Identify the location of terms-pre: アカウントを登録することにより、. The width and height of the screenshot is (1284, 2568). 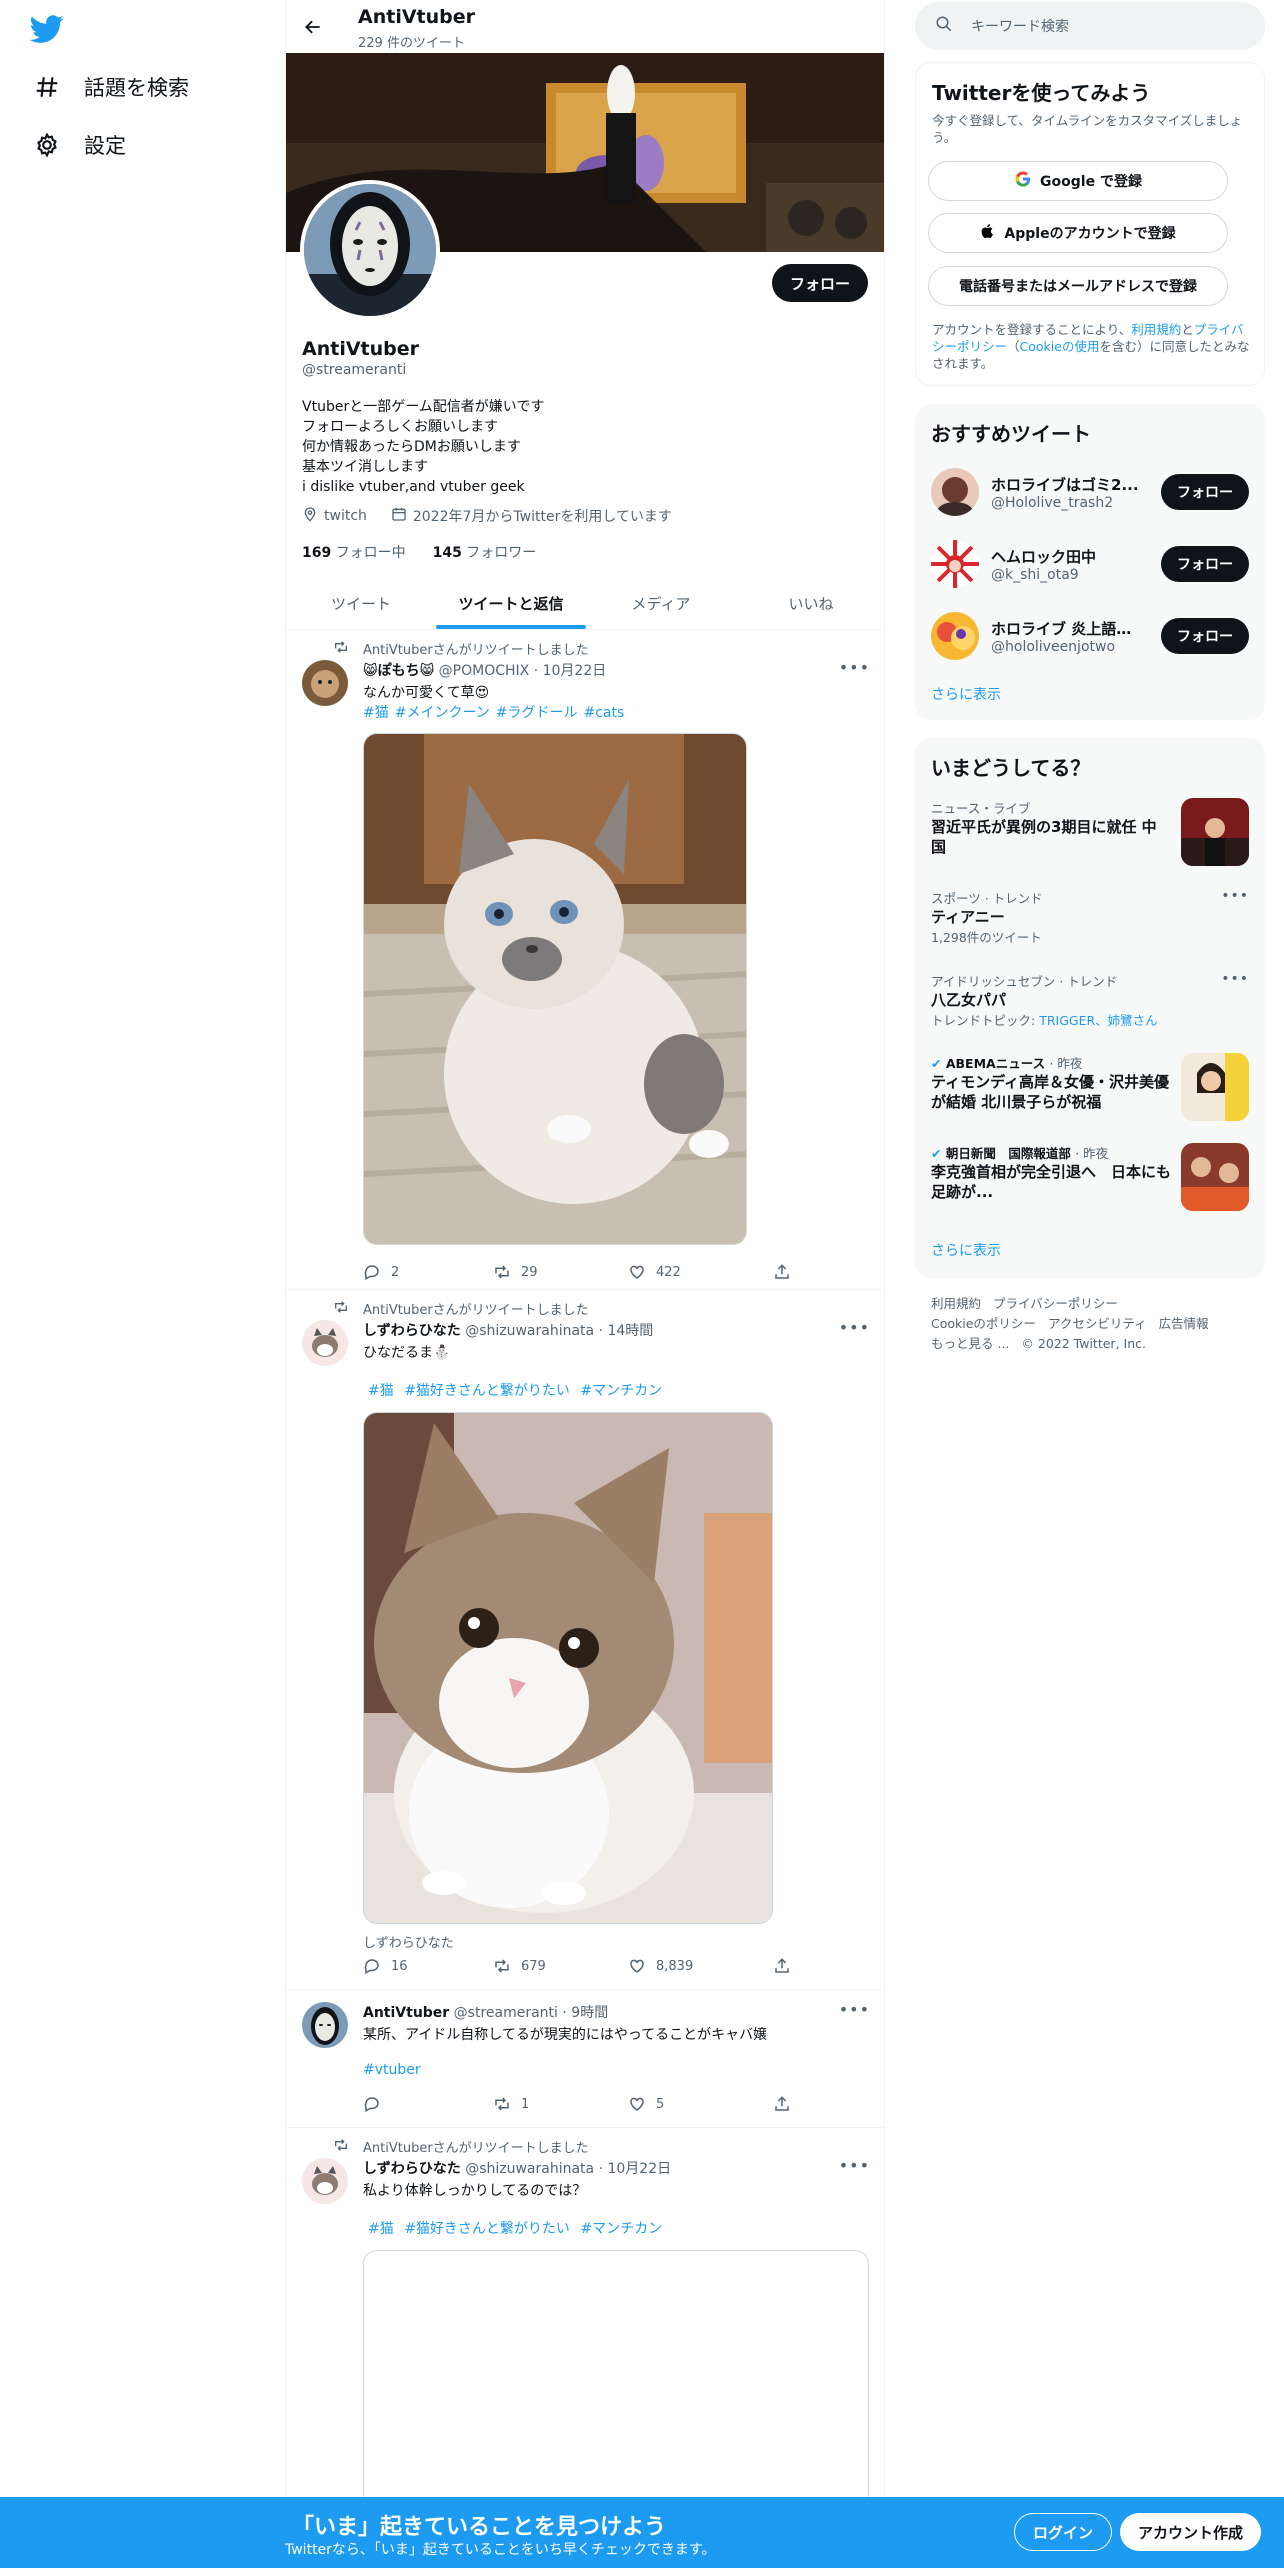
(1032, 329).